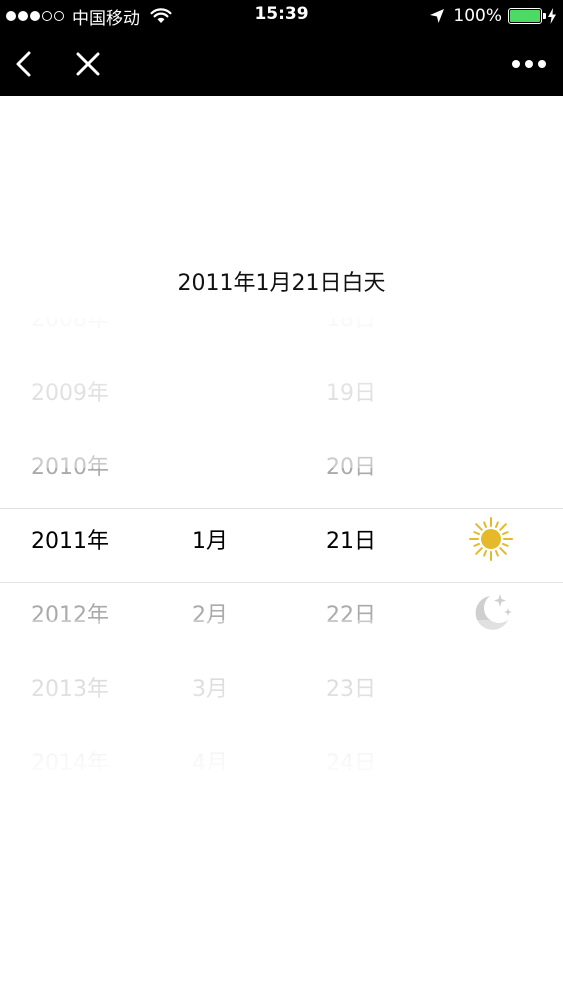 The width and height of the screenshot is (563, 1000). What do you see at coordinates (70, 613) in the screenshot?
I see `year-option: 2012年` at bounding box center [70, 613].